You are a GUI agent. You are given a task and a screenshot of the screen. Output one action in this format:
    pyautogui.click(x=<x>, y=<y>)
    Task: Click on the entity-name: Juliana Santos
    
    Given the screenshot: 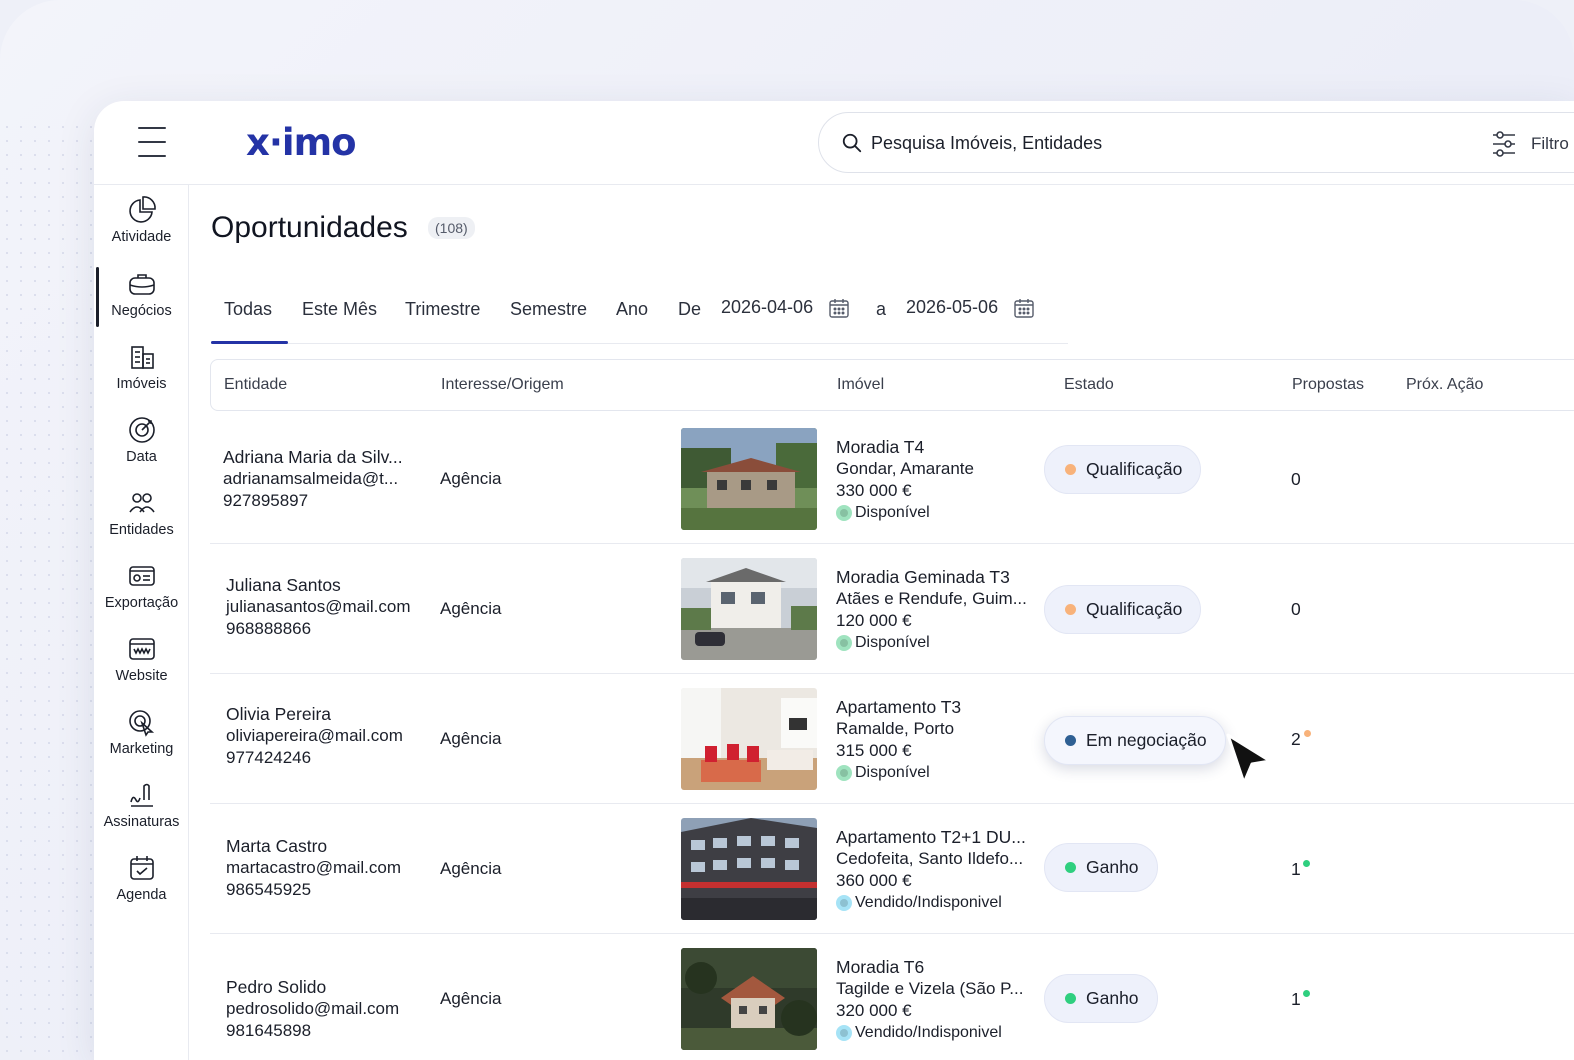 What is the action you would take?
    pyautogui.click(x=318, y=585)
    